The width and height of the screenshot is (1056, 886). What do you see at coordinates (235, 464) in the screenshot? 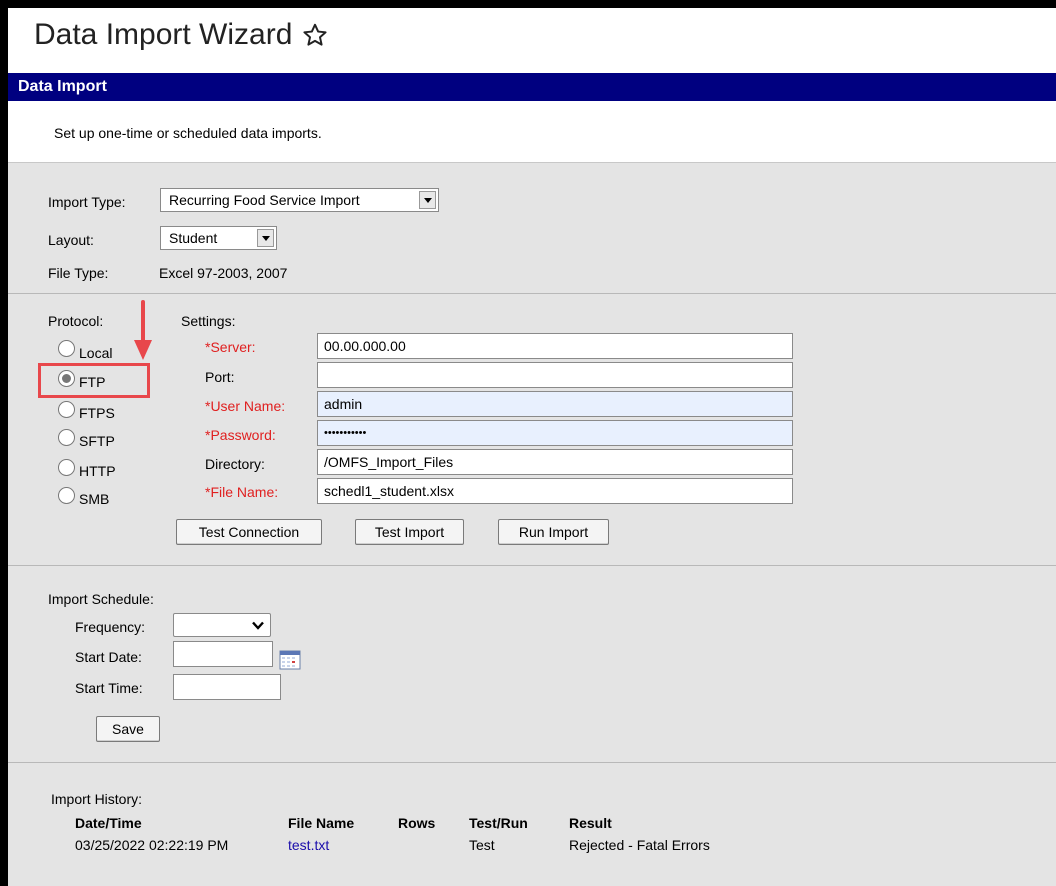
I see `directory-label: Directory:` at bounding box center [235, 464].